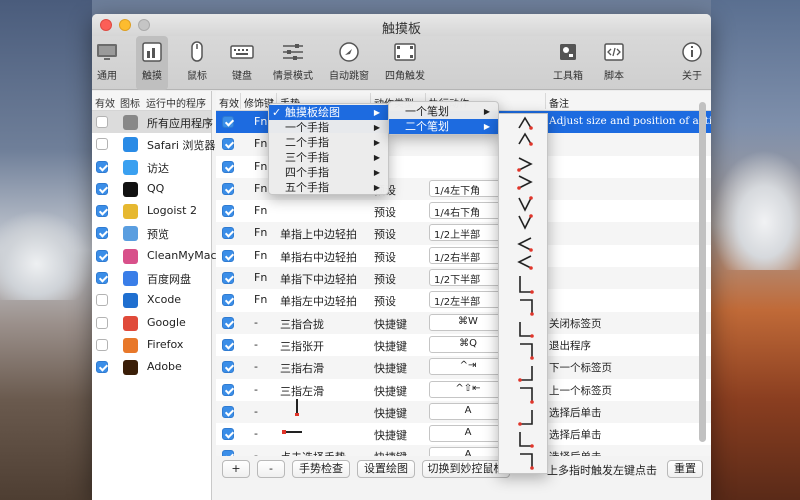  What do you see at coordinates (468, 211) in the screenshot?
I see `action-field: 1/4右下角` at bounding box center [468, 211].